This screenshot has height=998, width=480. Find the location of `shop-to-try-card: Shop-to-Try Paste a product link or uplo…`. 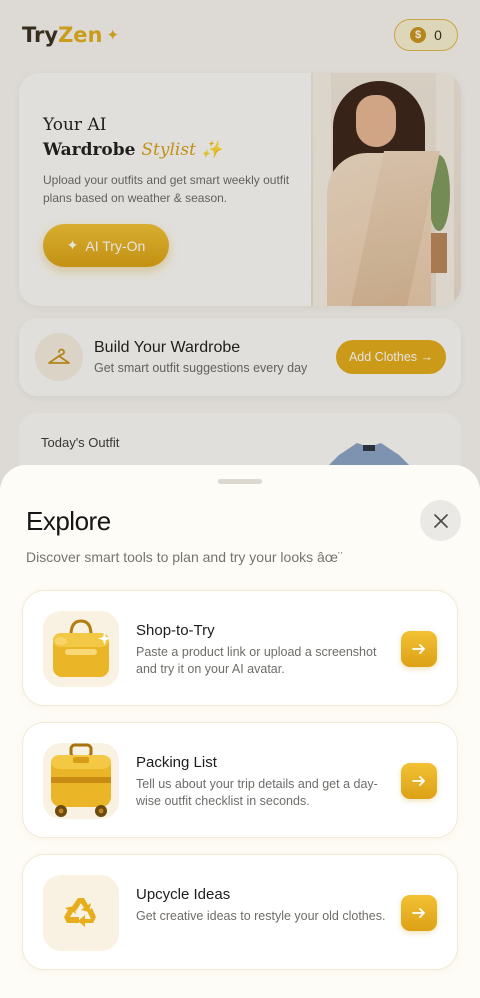

shop-to-try-card: Shop-to-Try Paste a product link or uplo… is located at coordinates (240, 648).